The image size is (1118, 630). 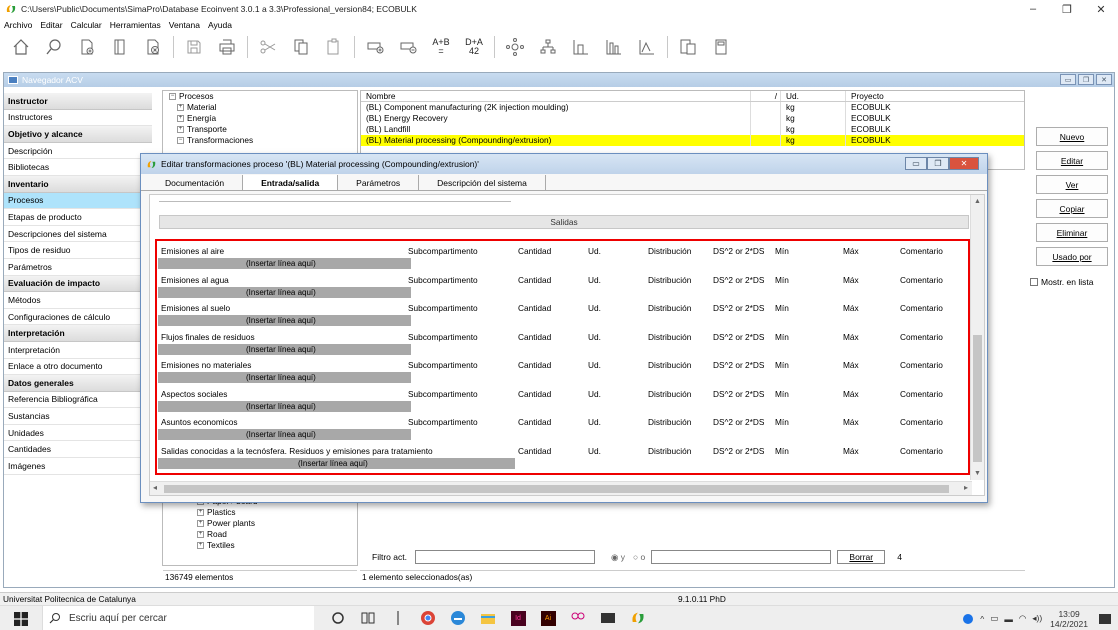 I want to click on navigator-item: Parámetros, so click(x=78, y=267).